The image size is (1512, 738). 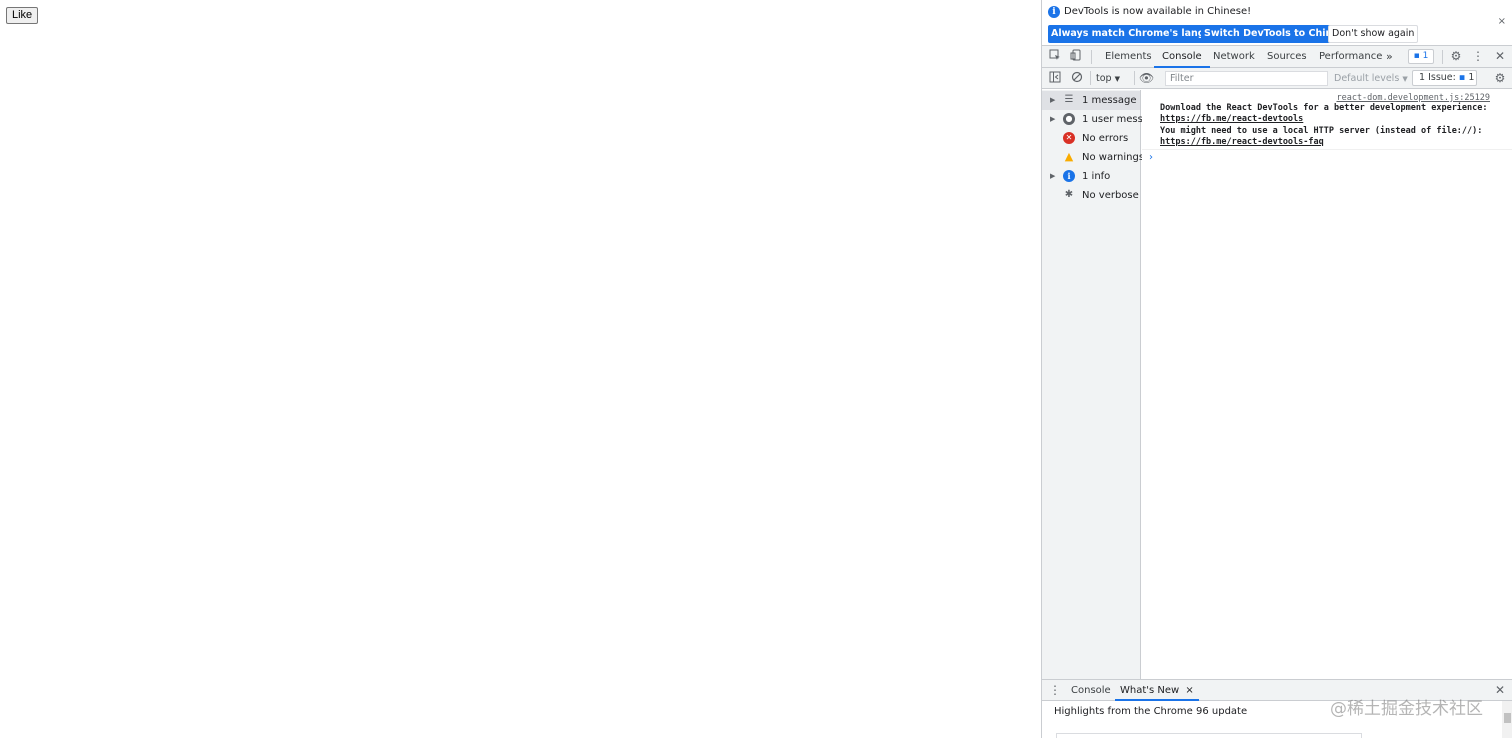 What do you see at coordinates (1502, 21) in the screenshot?
I see `infobar-close-icon: ×` at bounding box center [1502, 21].